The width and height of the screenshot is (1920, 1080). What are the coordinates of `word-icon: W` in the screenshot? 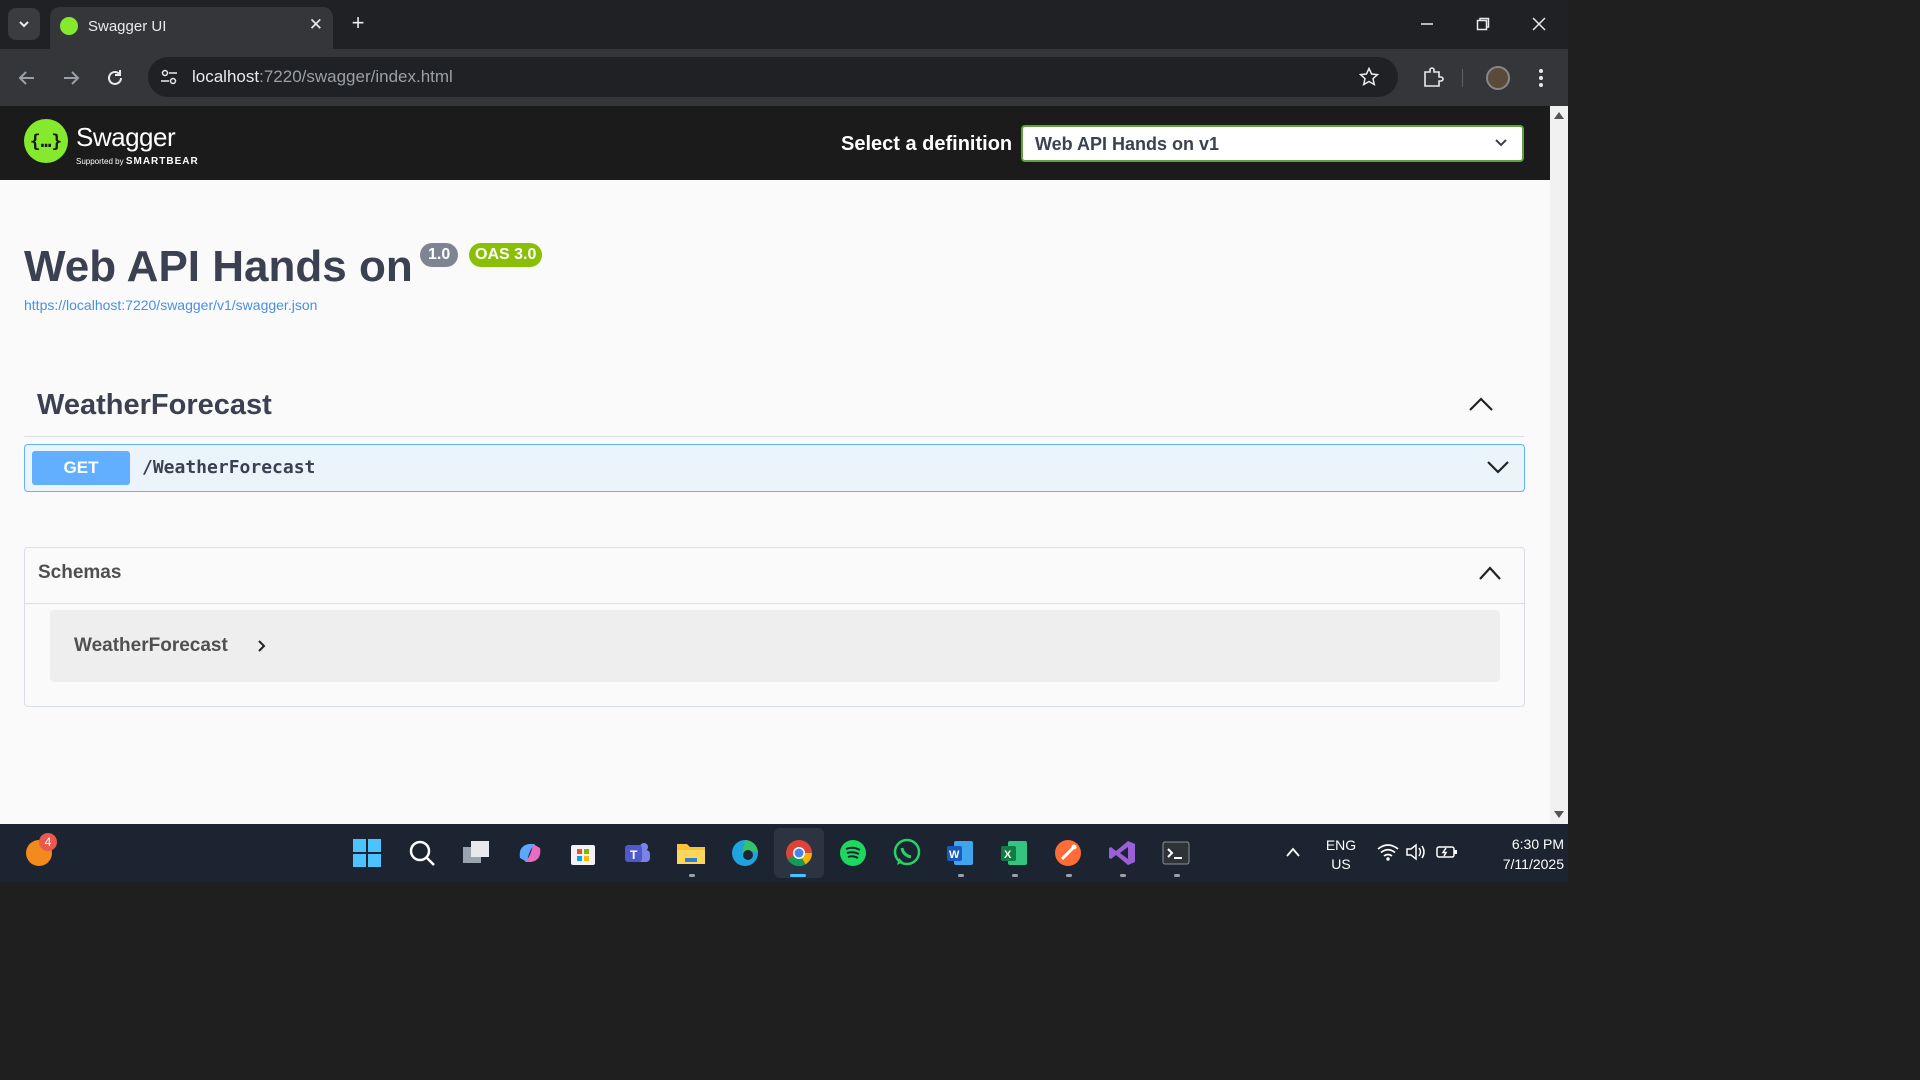 It's located at (960, 853).